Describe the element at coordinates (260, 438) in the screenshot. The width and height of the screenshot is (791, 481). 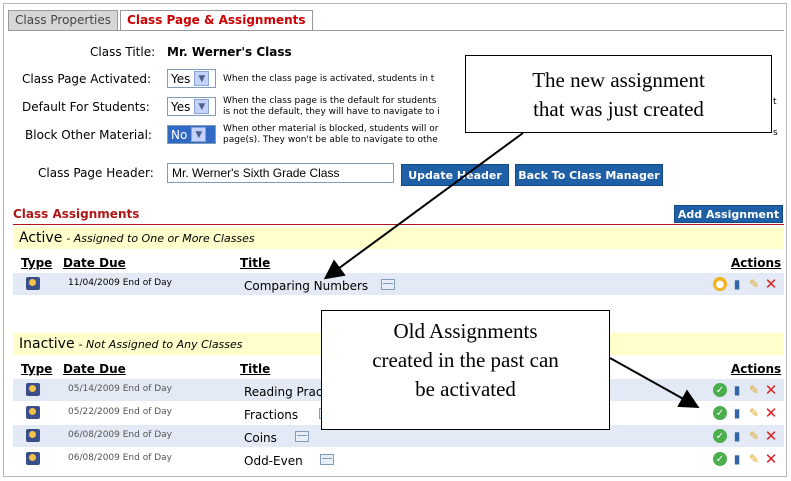
I see `assignment-title: Coins` at that location.